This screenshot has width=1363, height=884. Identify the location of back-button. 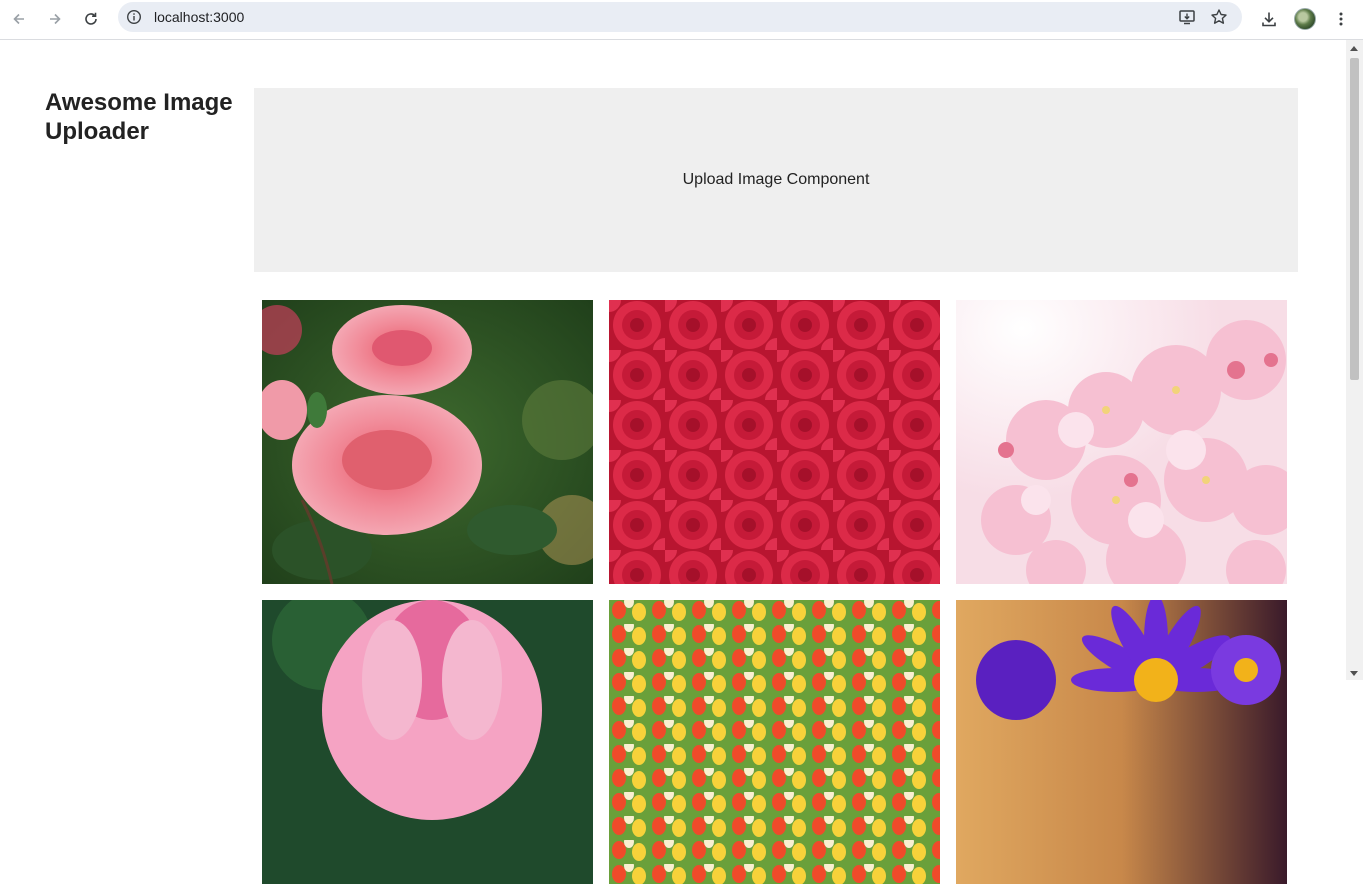
(19, 19).